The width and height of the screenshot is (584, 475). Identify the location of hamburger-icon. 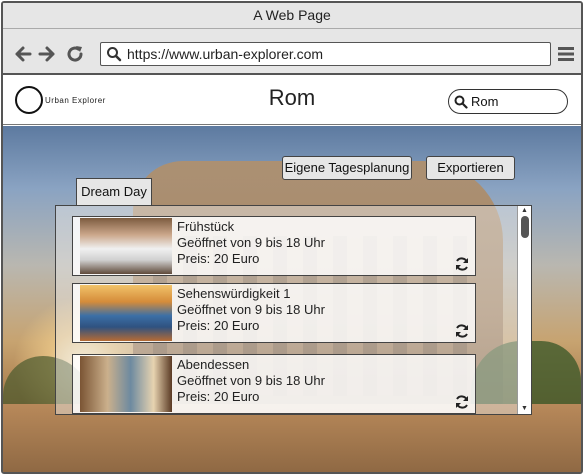
(566, 54).